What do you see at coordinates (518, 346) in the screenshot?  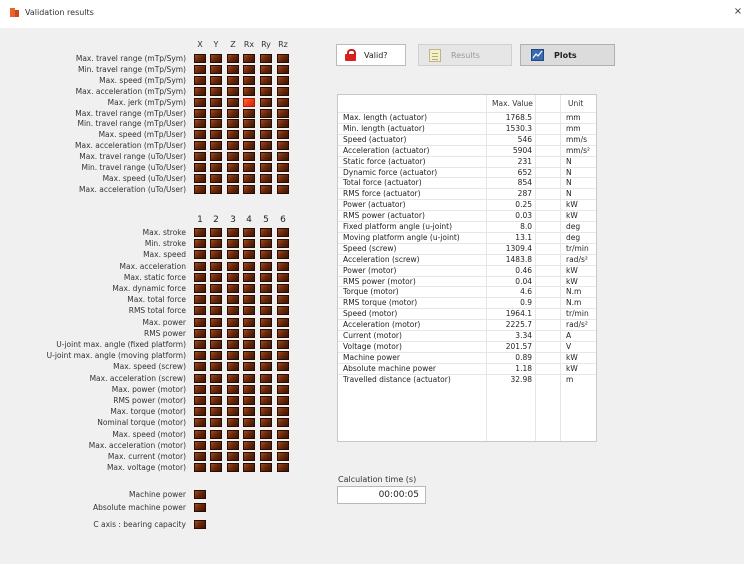 I see `table-cell-value: 201.57` at bounding box center [518, 346].